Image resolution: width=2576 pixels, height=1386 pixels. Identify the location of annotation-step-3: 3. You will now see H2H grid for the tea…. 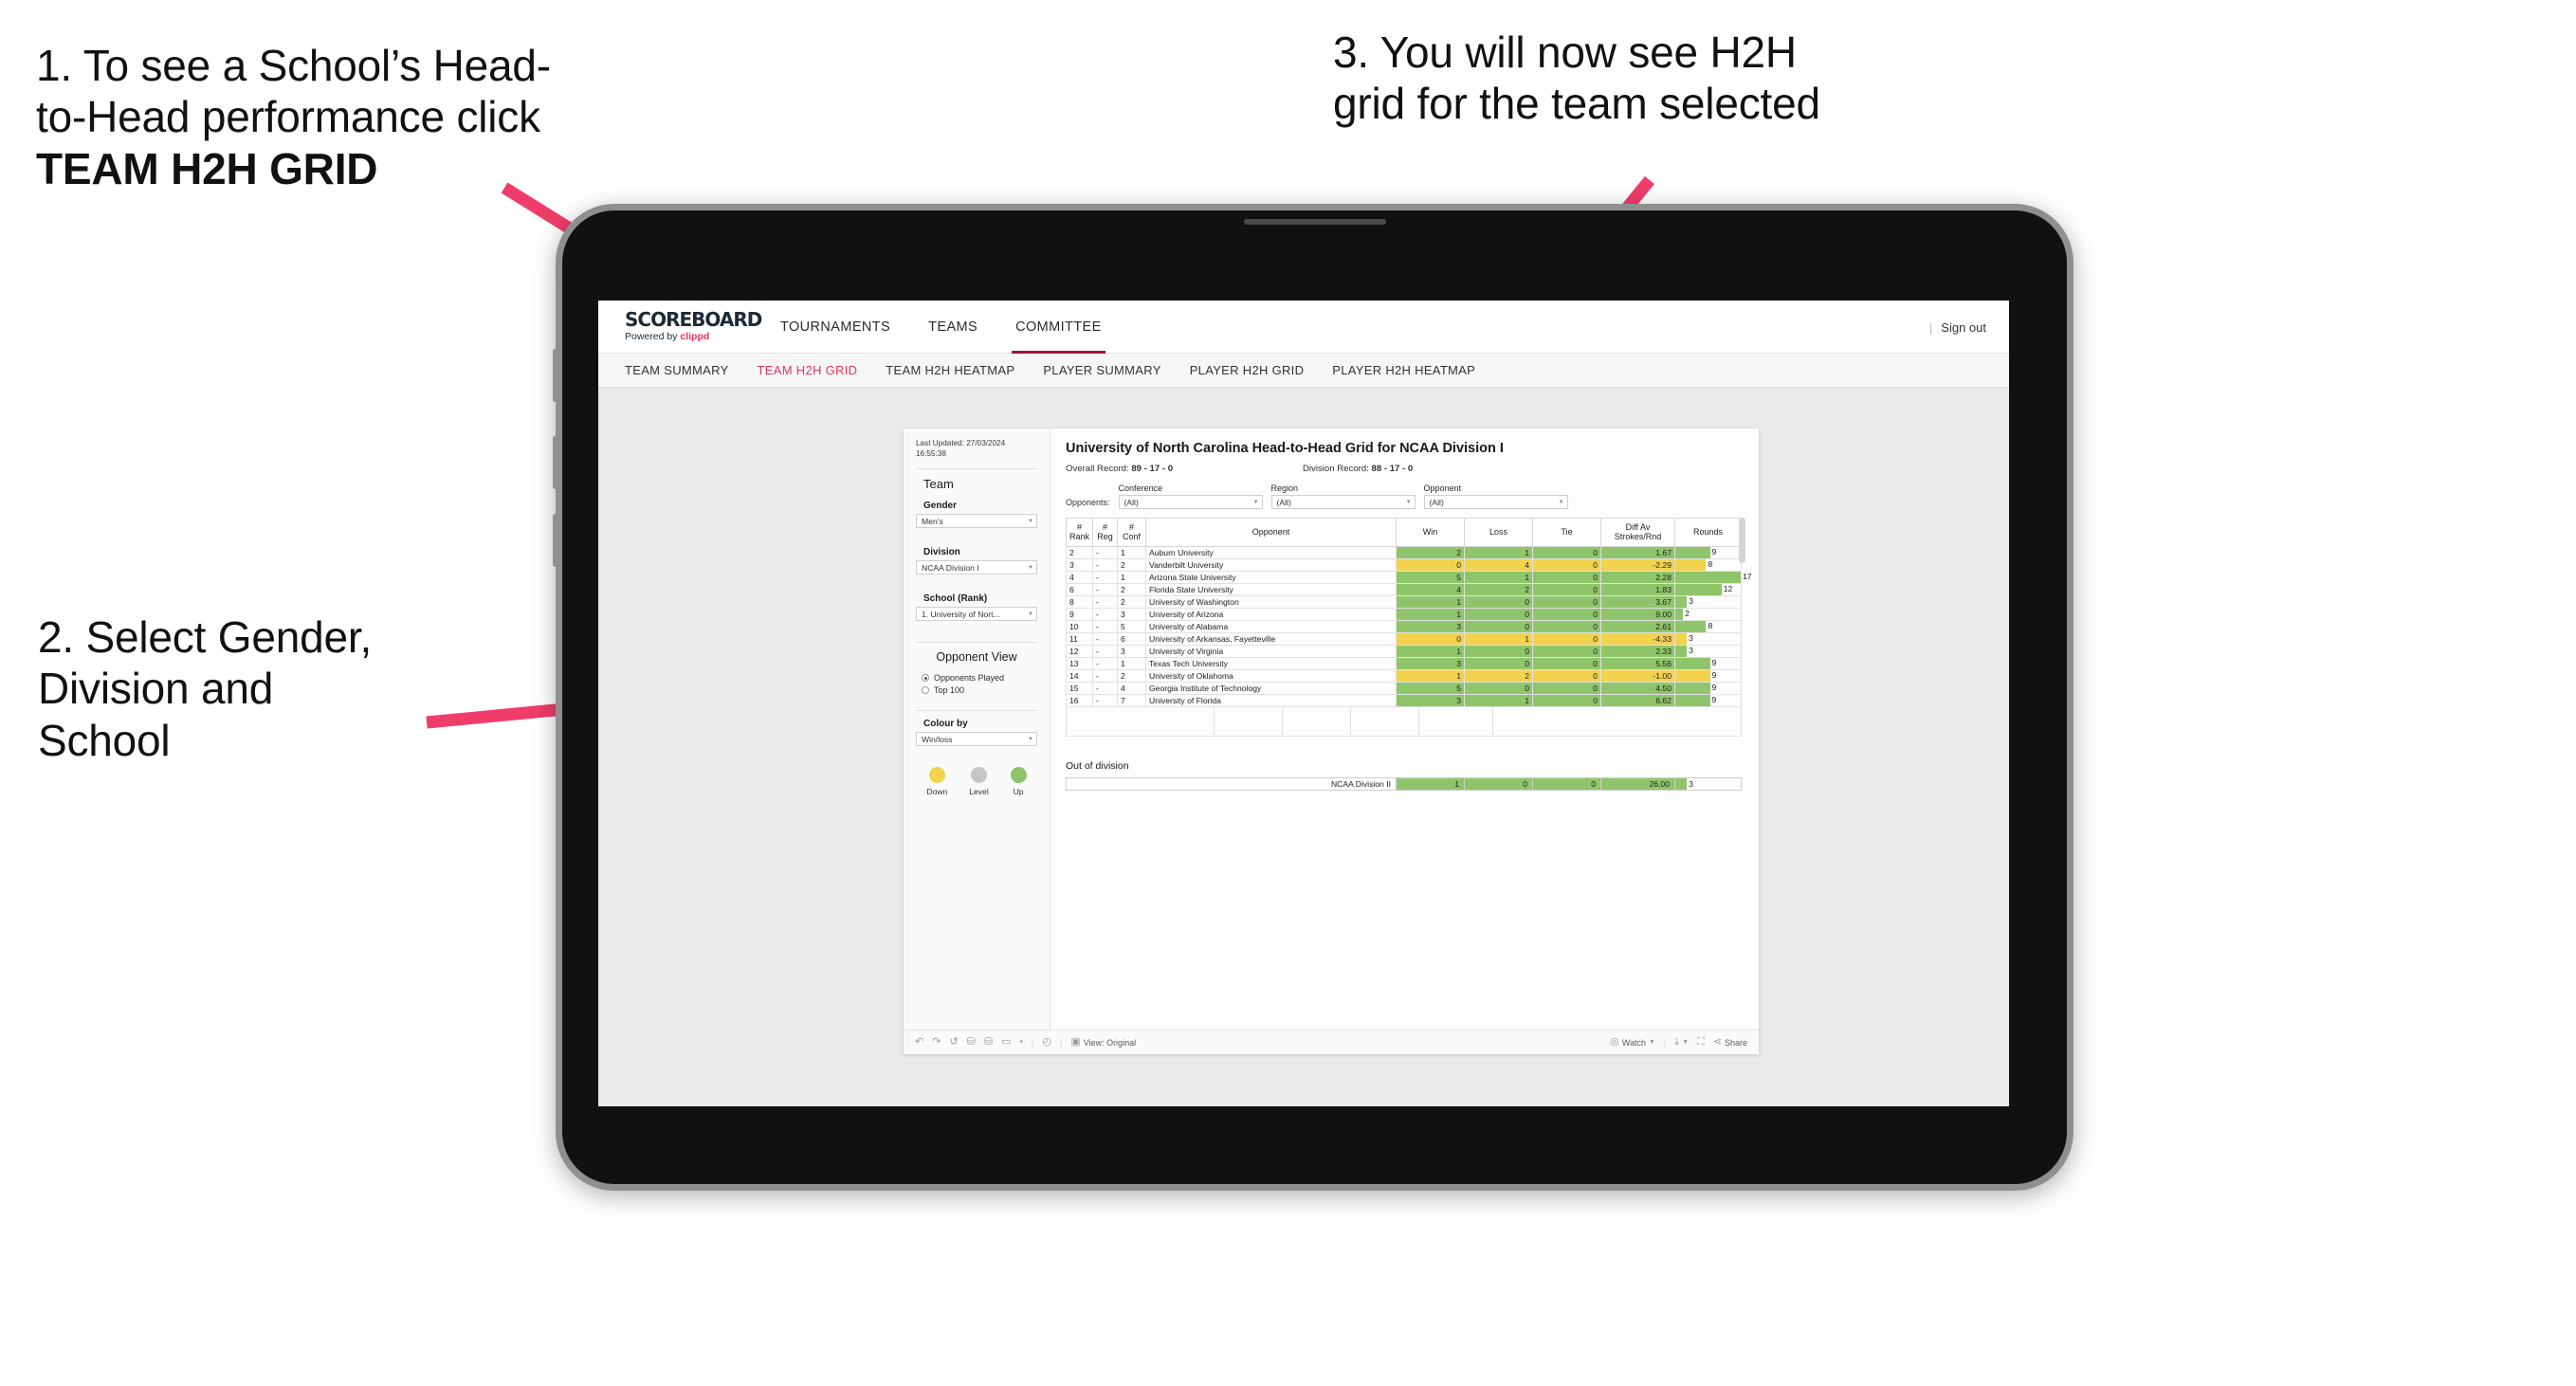
(1707, 78).